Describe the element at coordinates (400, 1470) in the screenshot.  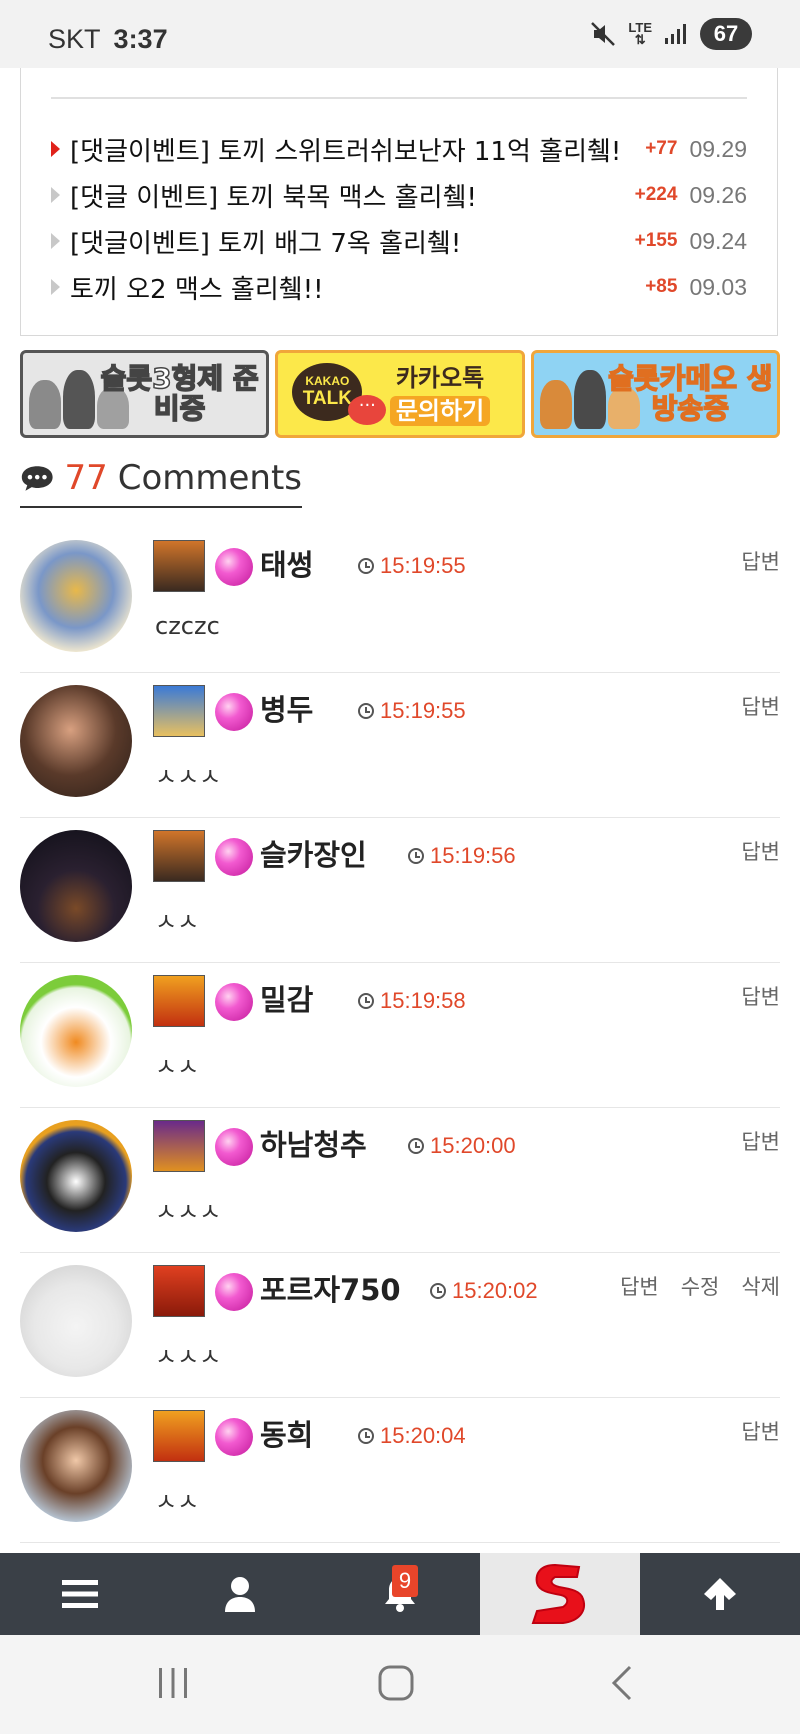
I see `comment-item: 동희 15:20:04 답변 ㅅㅅ` at that location.